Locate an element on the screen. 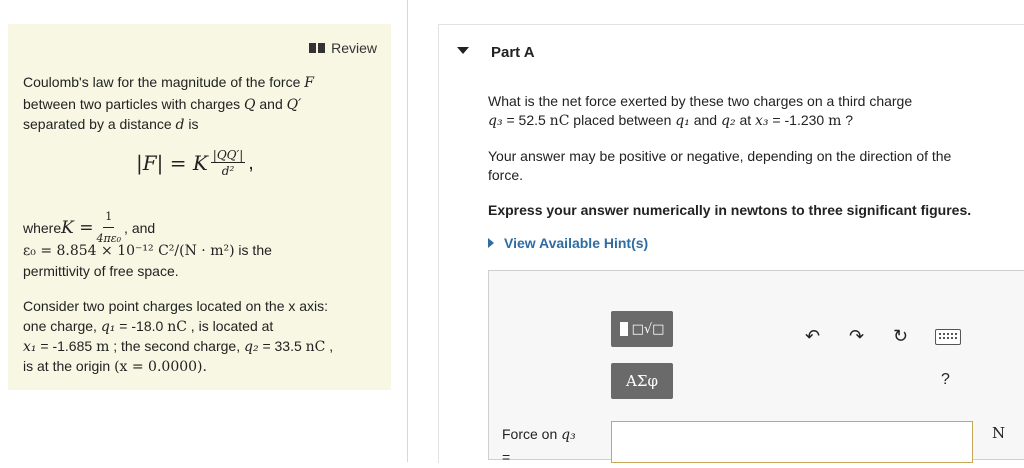 The height and width of the screenshot is (468, 1024). book-icon is located at coordinates (317, 48).